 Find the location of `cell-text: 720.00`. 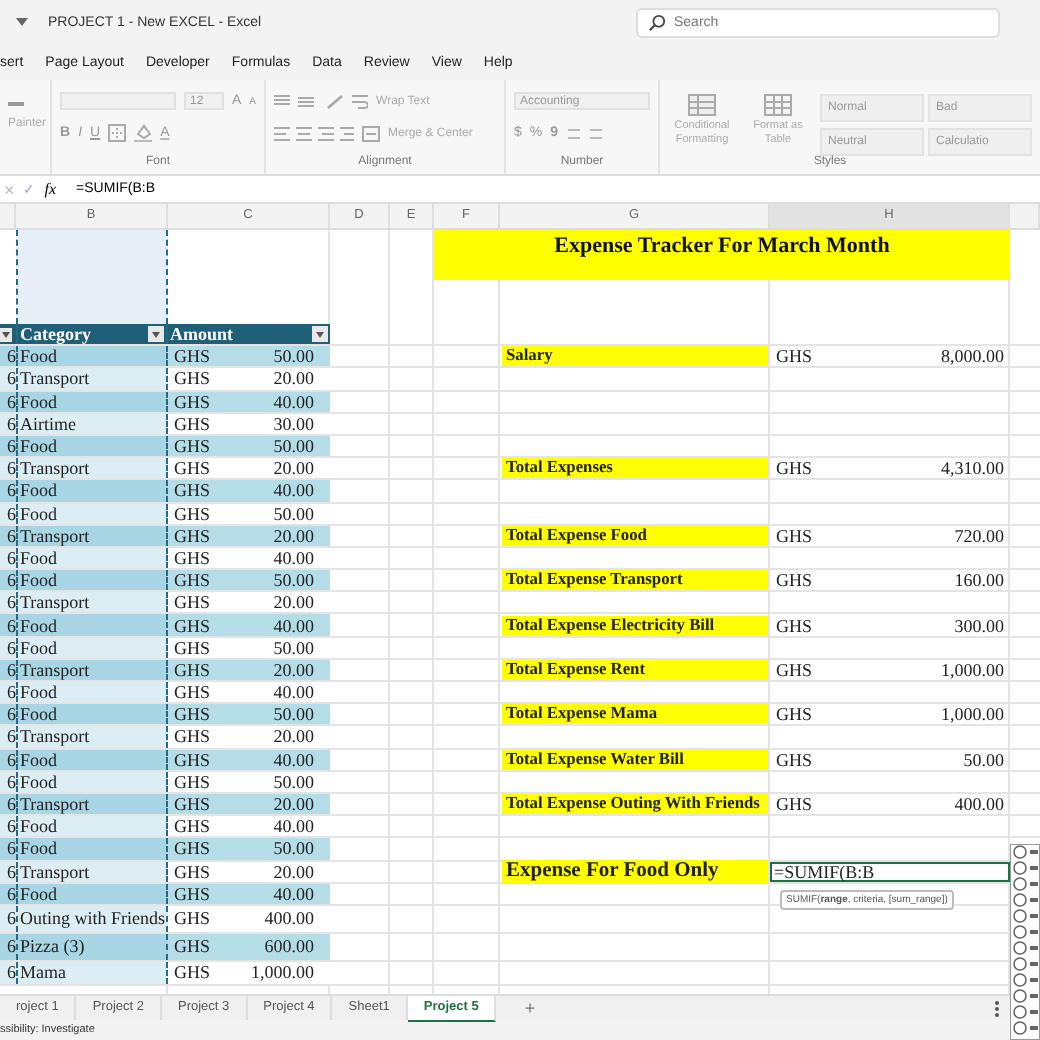

cell-text: 720.00 is located at coordinates (979, 535).